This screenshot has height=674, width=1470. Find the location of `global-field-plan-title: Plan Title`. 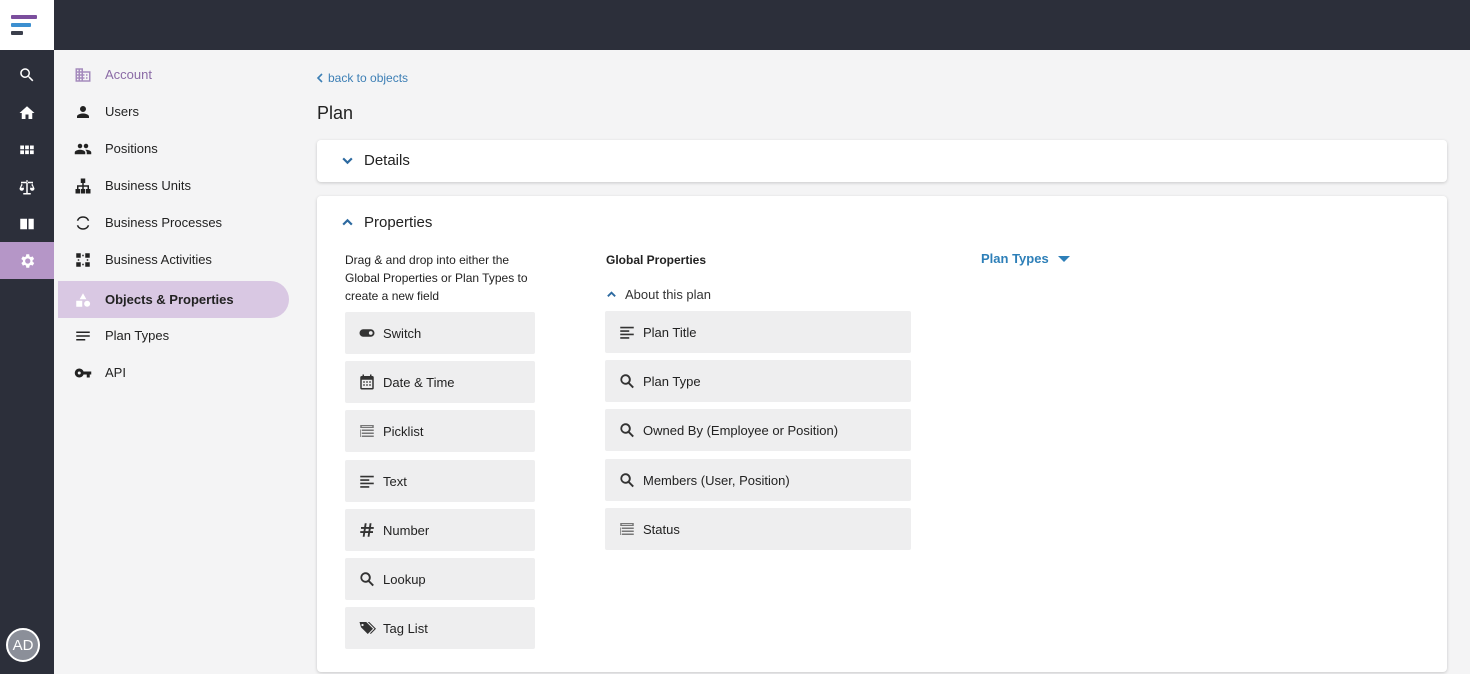

global-field-plan-title: Plan Title is located at coordinates (758, 332).